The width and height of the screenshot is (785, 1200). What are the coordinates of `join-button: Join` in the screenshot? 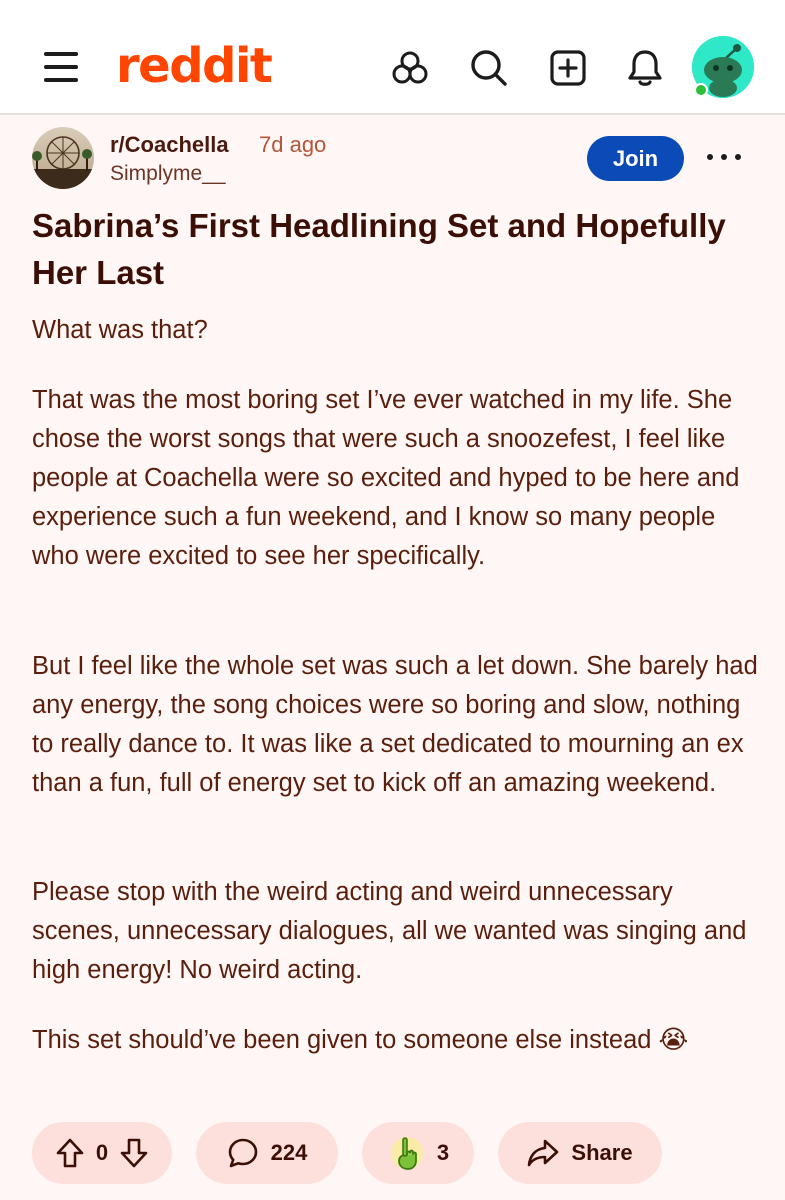 It's located at (635, 158).